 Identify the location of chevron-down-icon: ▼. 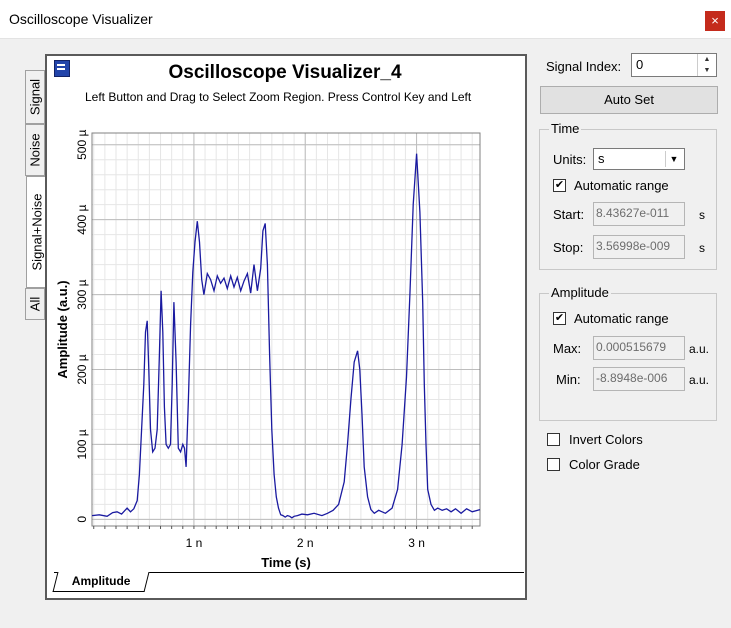
(673, 159).